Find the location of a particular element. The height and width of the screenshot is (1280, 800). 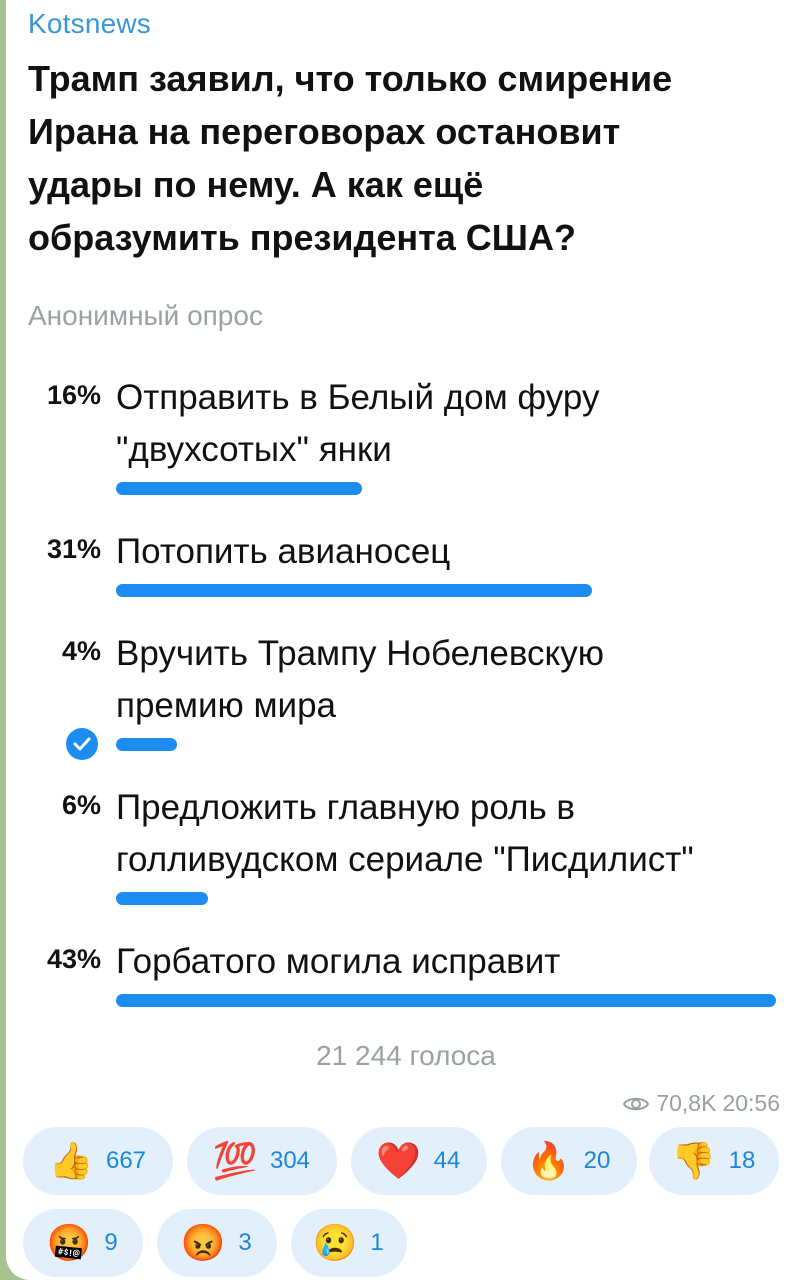

reaction-count: 18 is located at coordinates (742, 1160).